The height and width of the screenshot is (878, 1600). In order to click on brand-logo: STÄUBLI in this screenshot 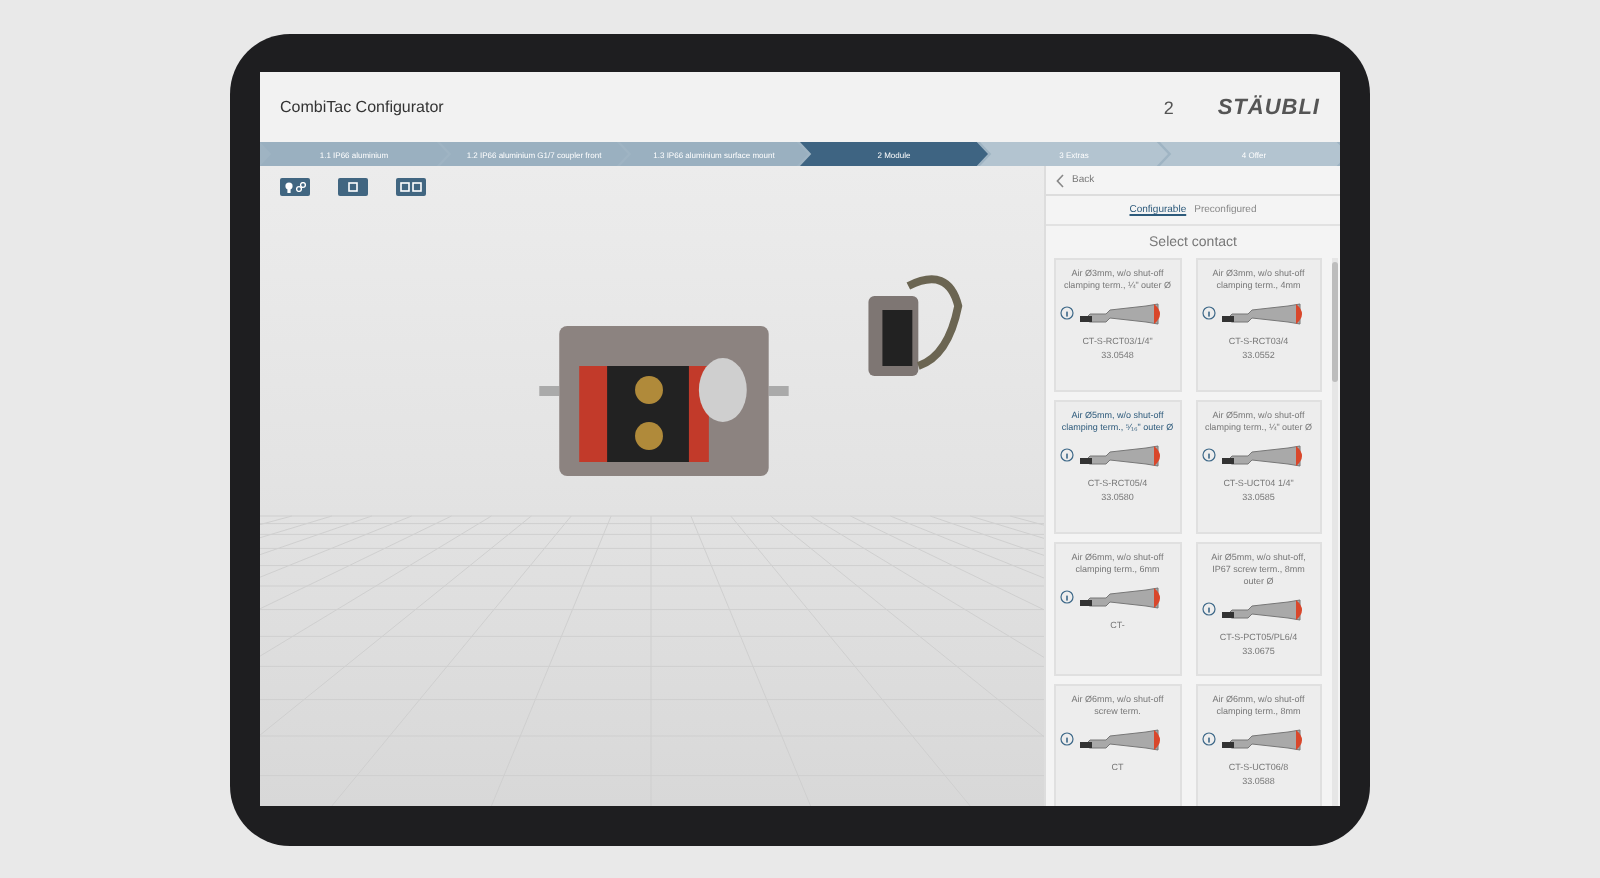, I will do `click(1268, 107)`.